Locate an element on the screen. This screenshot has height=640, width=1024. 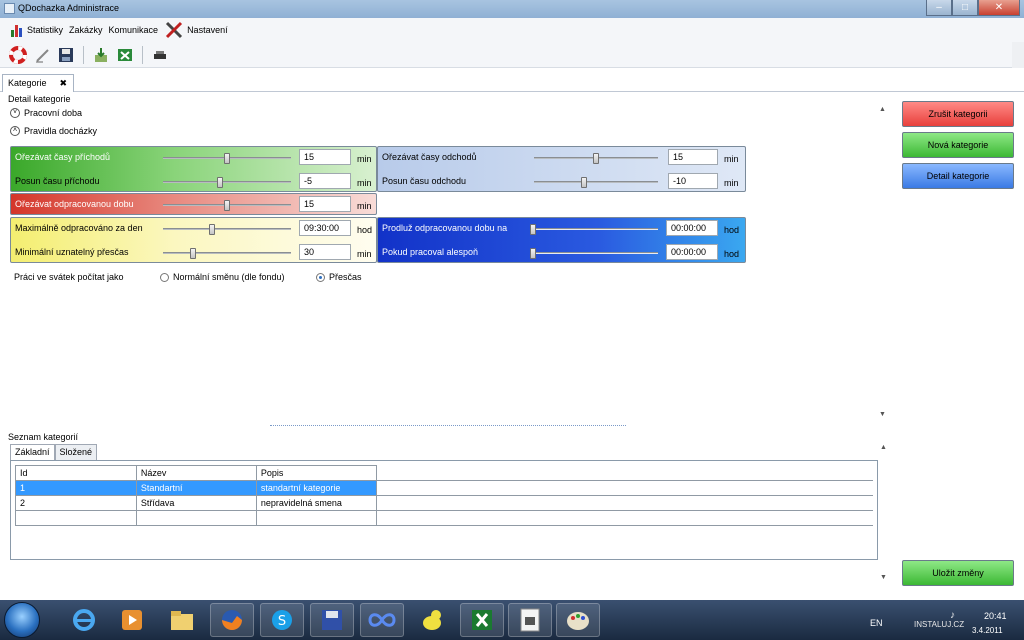
worktime-trim-input: 15 is located at coordinates (325, 204).